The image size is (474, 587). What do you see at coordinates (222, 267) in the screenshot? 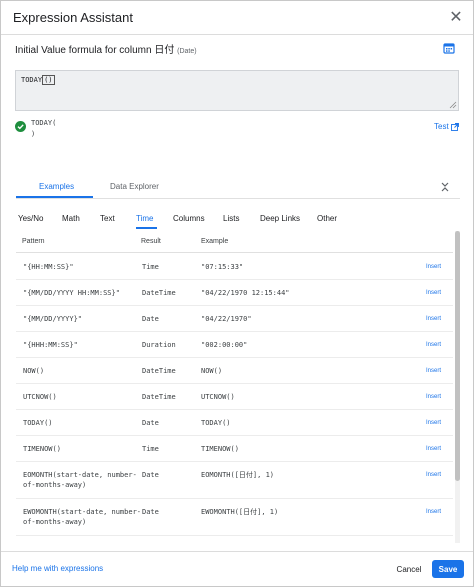
I see `row-example: "07:15:33"` at bounding box center [222, 267].